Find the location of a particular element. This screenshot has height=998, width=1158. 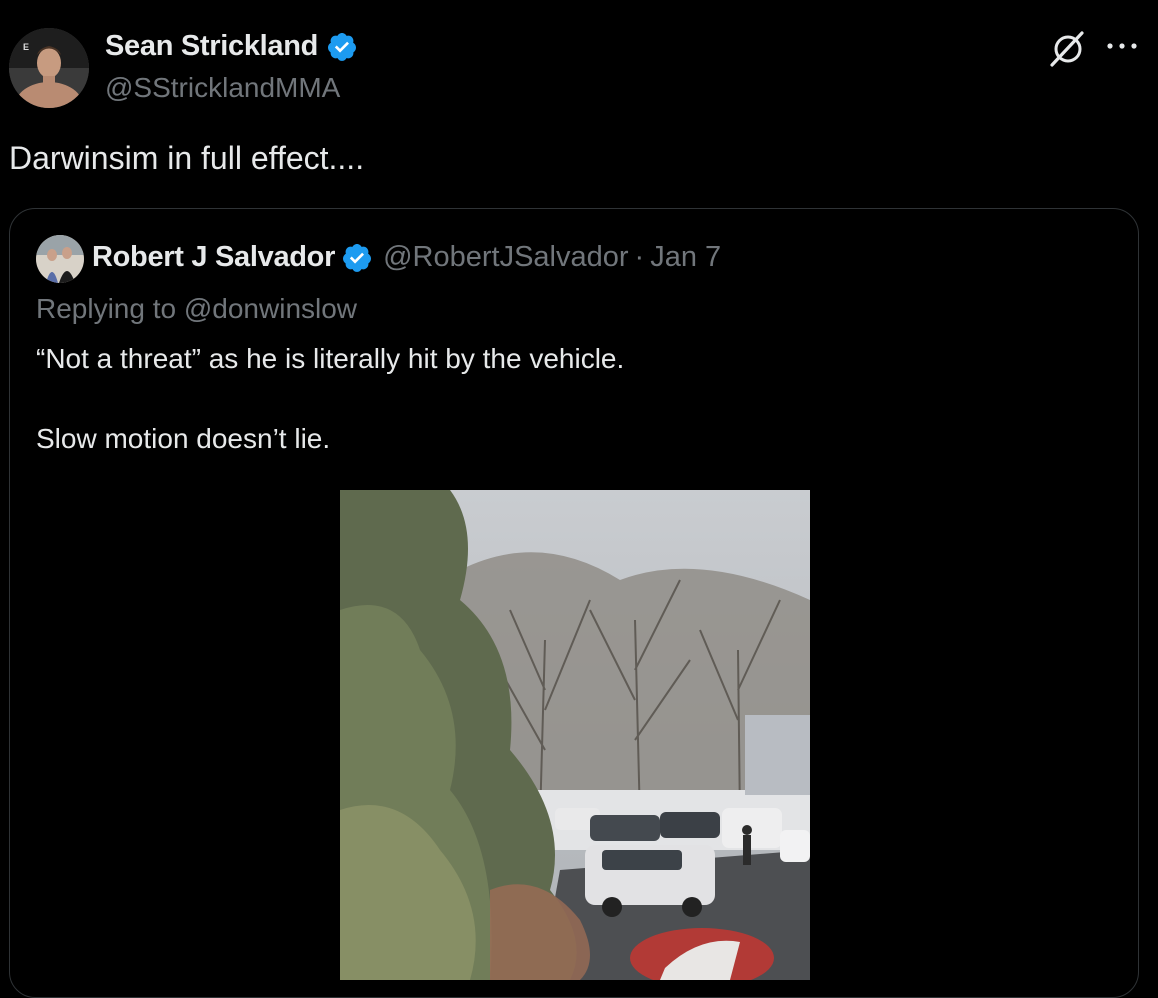

author-name: Sean Strickland is located at coordinates (231, 46).